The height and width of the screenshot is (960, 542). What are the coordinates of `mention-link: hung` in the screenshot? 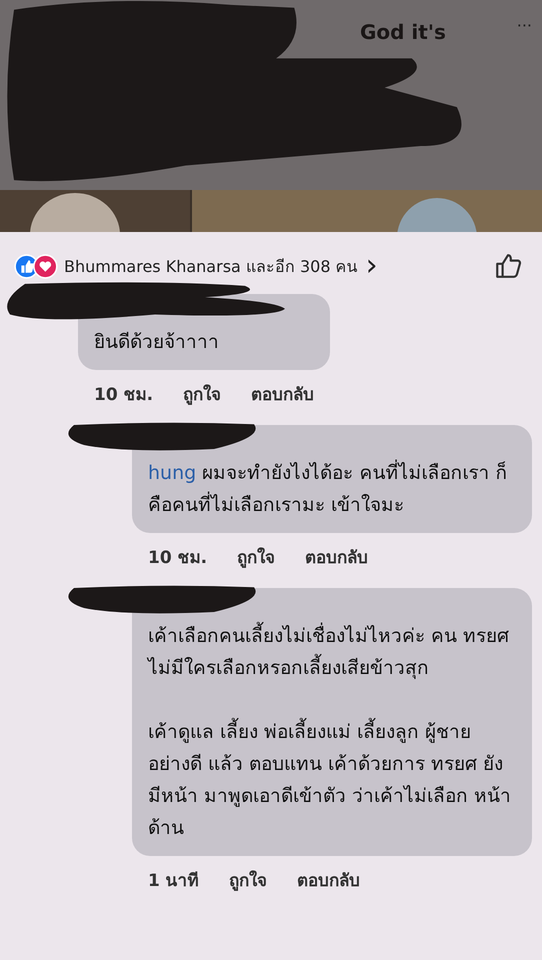 It's located at (172, 473).